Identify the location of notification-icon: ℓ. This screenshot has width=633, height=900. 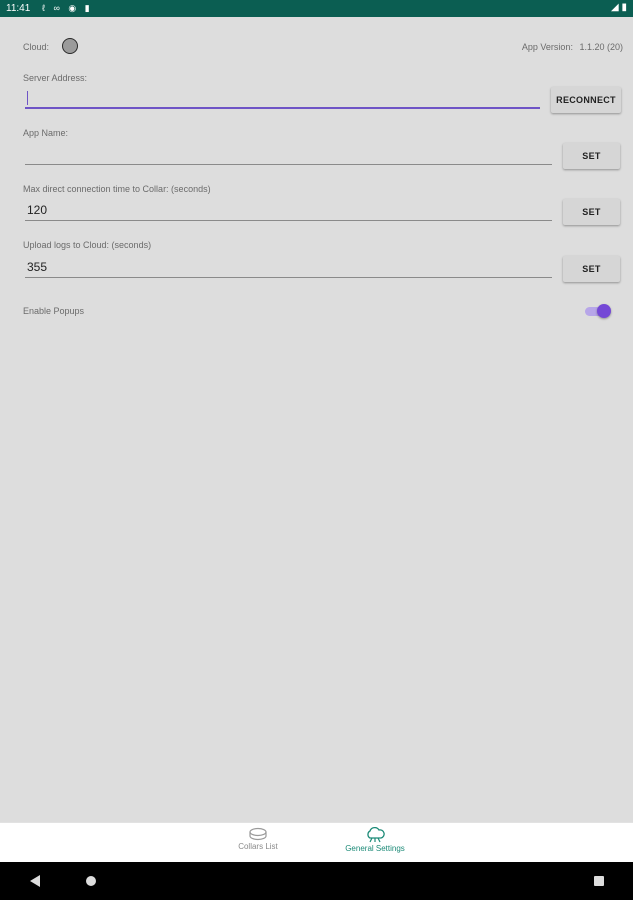
(45, 8).